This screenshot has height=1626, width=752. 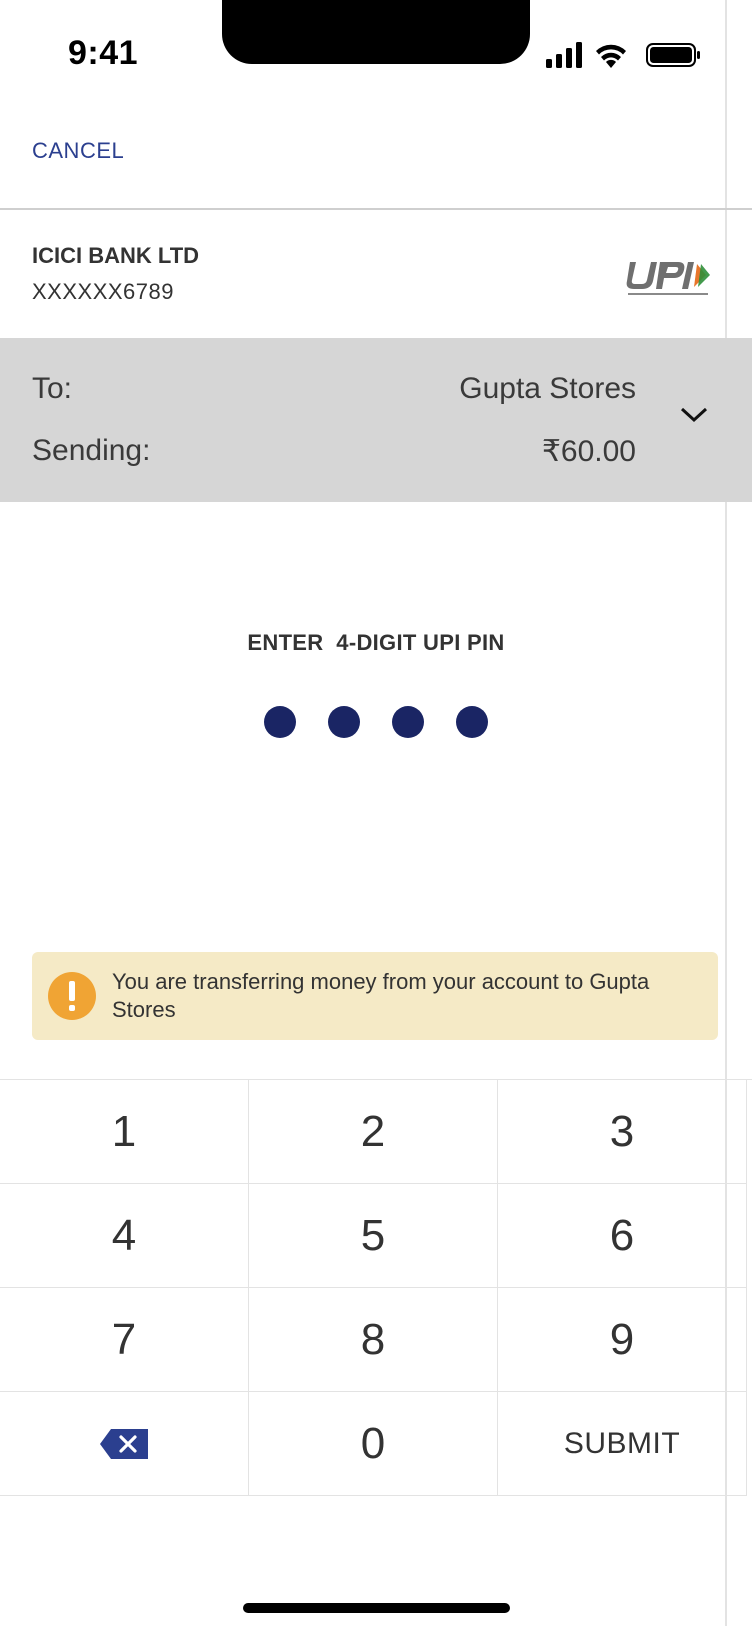 What do you see at coordinates (622, 1340) in the screenshot?
I see `key-9: 9` at bounding box center [622, 1340].